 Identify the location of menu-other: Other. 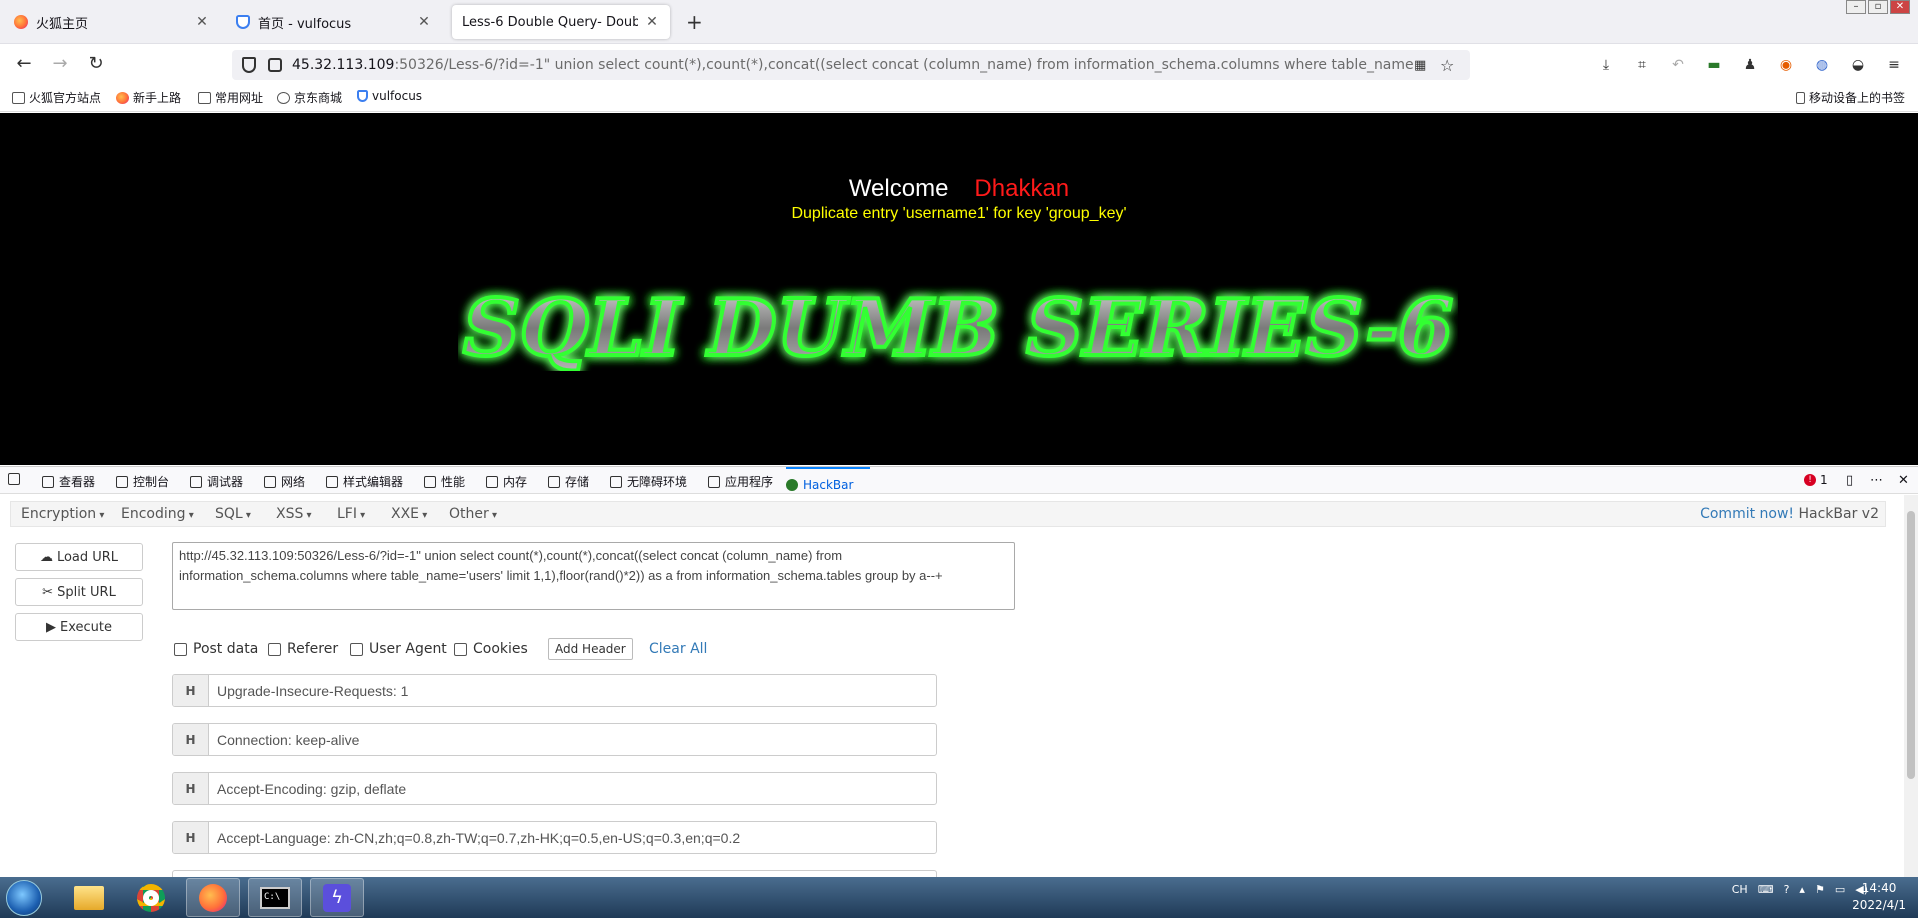
(473, 514).